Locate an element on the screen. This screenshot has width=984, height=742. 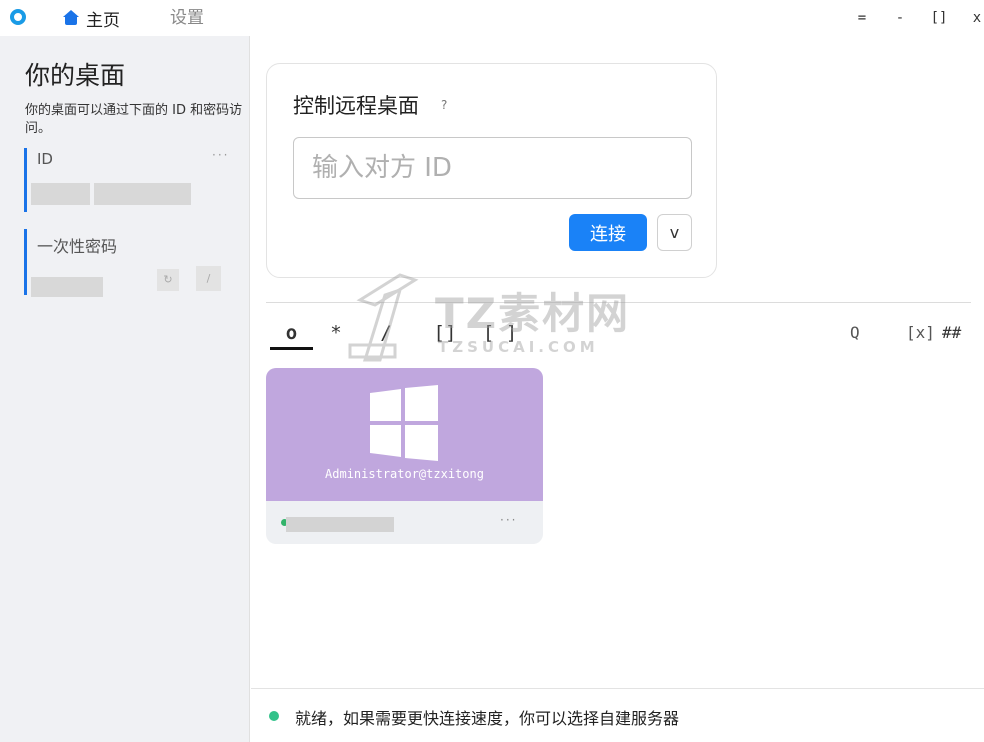
refresh-password-icon: ↻ is located at coordinates (168, 280).